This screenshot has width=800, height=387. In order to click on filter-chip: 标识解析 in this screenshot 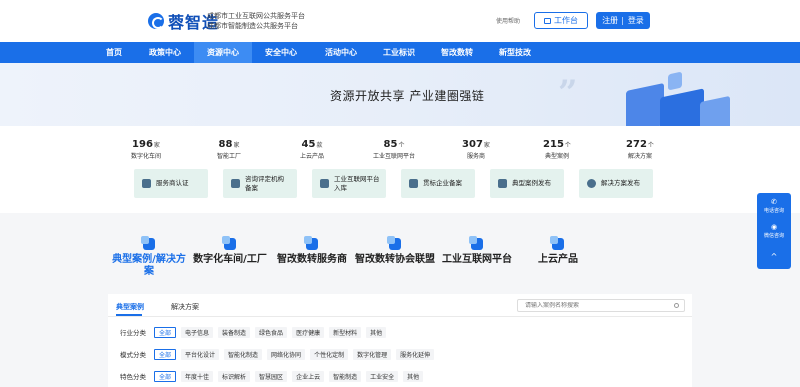, I will do `click(234, 376)`.